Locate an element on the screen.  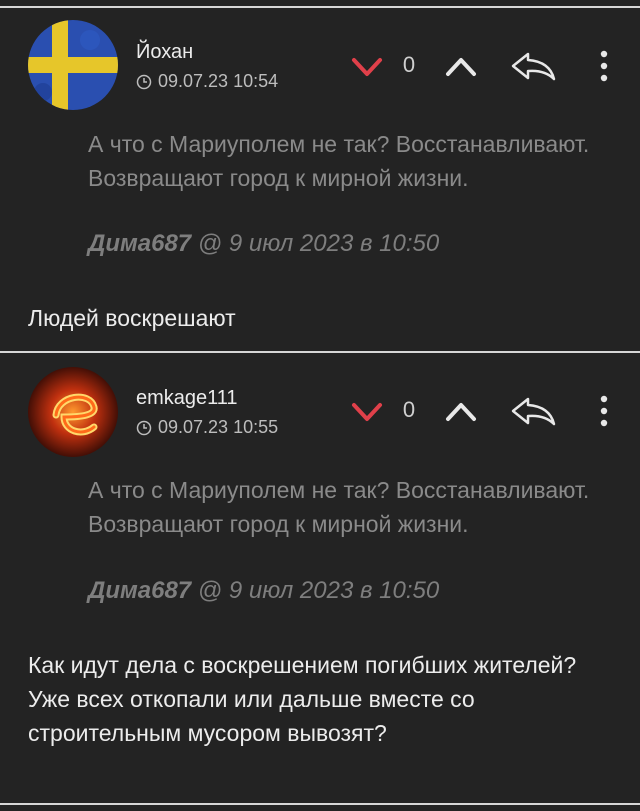
timestamp-text: 09.07.23 10:54 is located at coordinates (218, 81).